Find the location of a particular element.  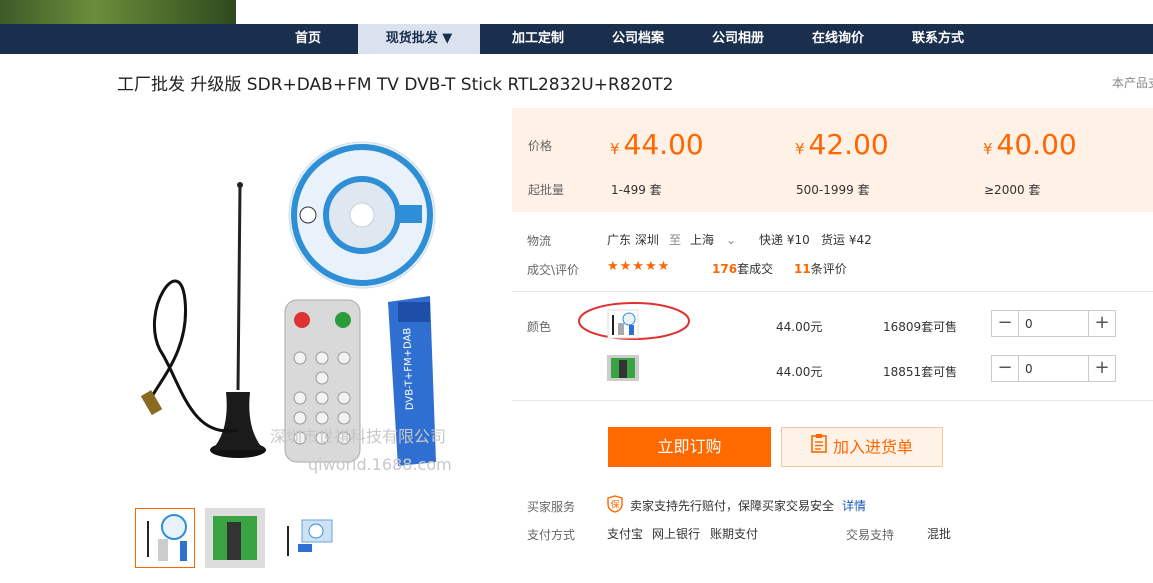

guarantee-icon: 保 is located at coordinates (615, 504).